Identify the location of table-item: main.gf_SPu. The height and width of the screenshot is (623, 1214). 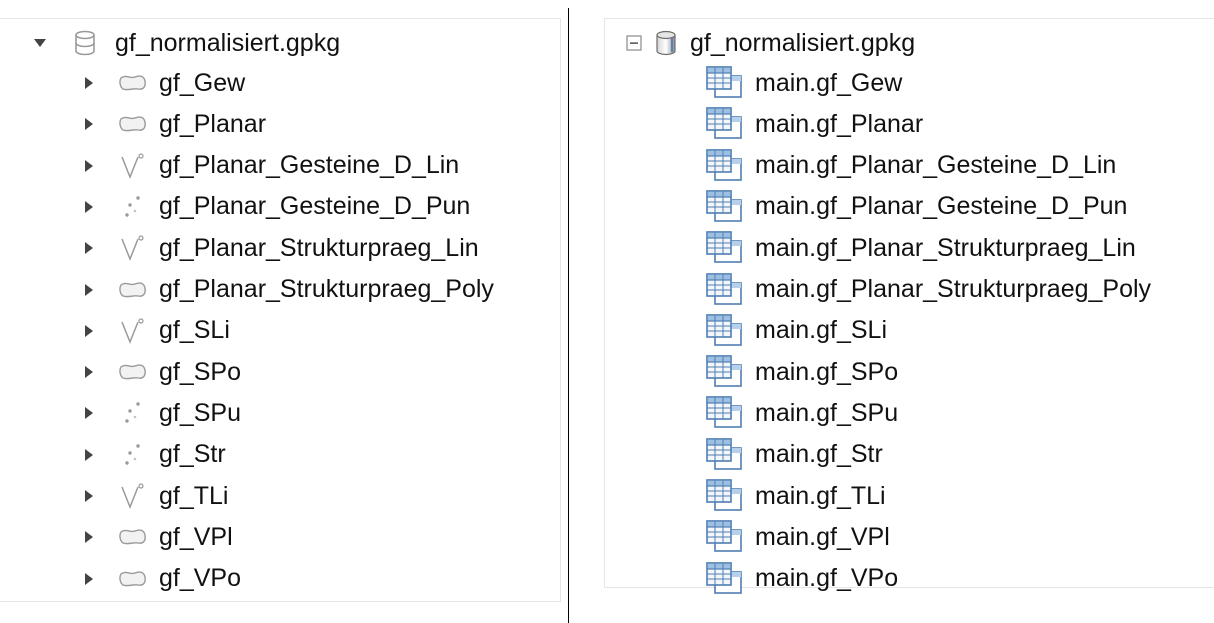
(801, 413).